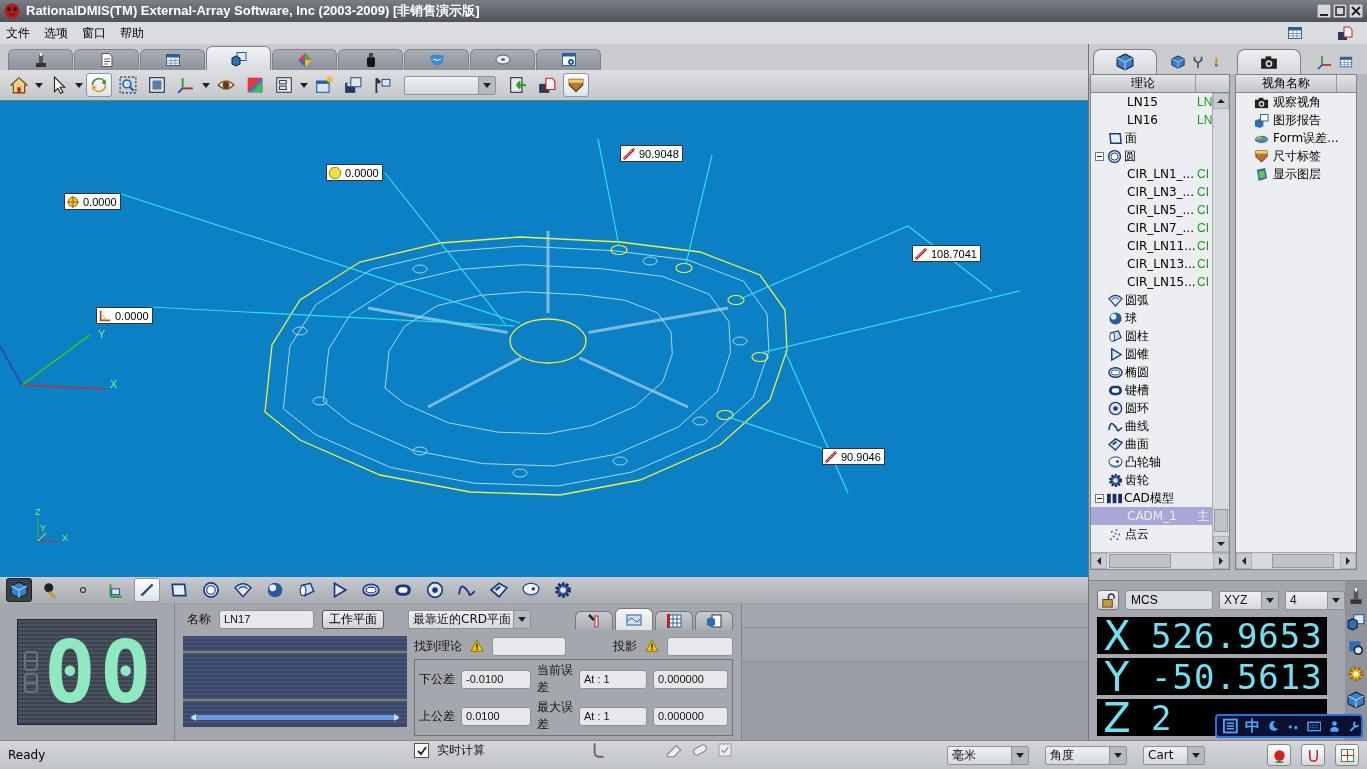 This screenshot has width=1367, height=769. I want to click on tree-item: CIR_LN5_... CI, so click(1151, 210).